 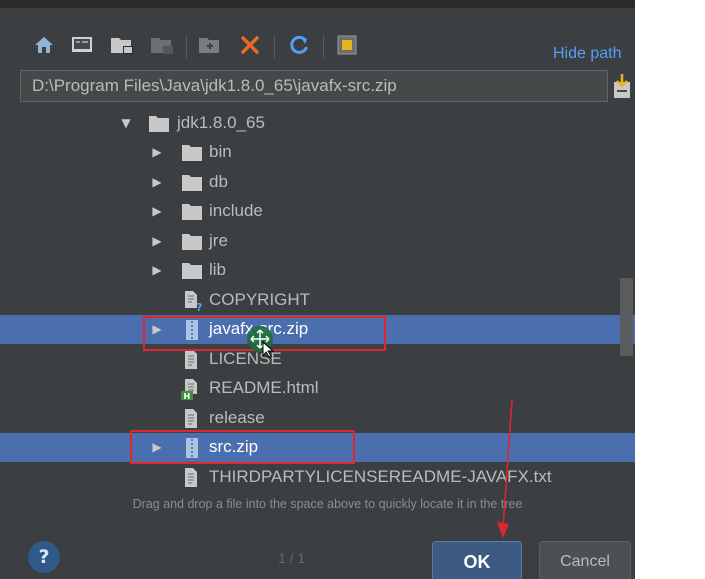 What do you see at coordinates (317, 241) in the screenshot?
I see `tree-item-jre: ▶ jre` at bounding box center [317, 241].